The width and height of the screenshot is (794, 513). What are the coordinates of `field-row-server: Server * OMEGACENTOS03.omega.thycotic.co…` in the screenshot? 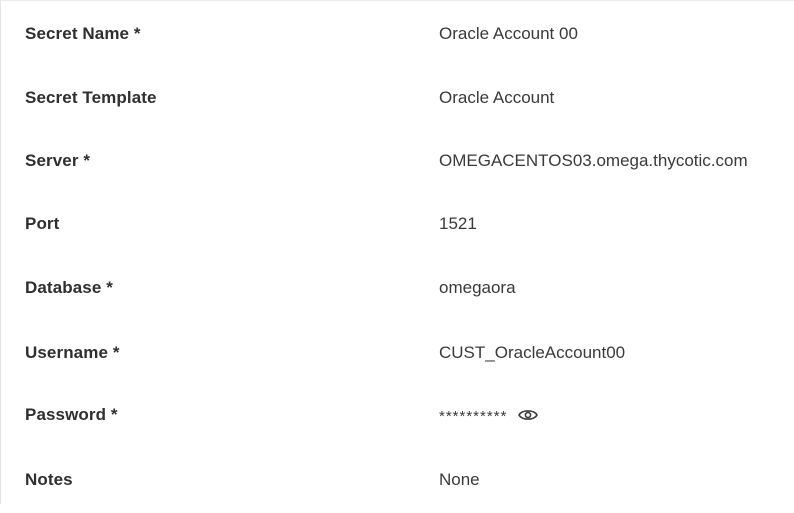 It's located at (397, 161).